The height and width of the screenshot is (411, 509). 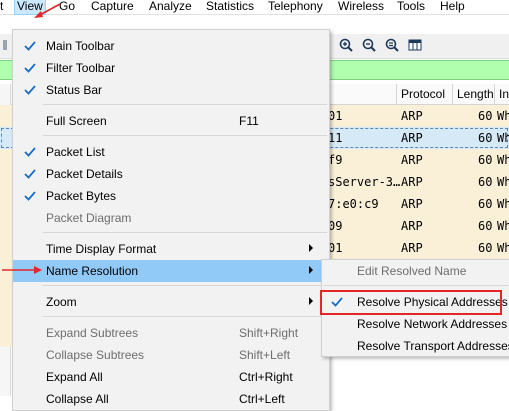 What do you see at coordinates (89, 218) in the screenshot?
I see `menu-item-label: Packet Diagram` at bounding box center [89, 218].